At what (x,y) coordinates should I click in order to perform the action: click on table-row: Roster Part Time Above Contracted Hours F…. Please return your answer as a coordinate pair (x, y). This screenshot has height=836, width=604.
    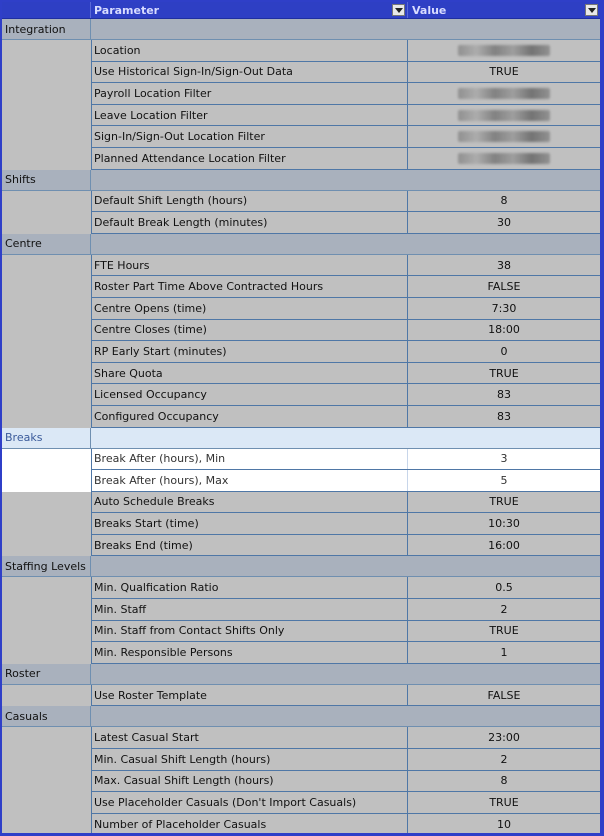
    Looking at the image, I should click on (346, 287).